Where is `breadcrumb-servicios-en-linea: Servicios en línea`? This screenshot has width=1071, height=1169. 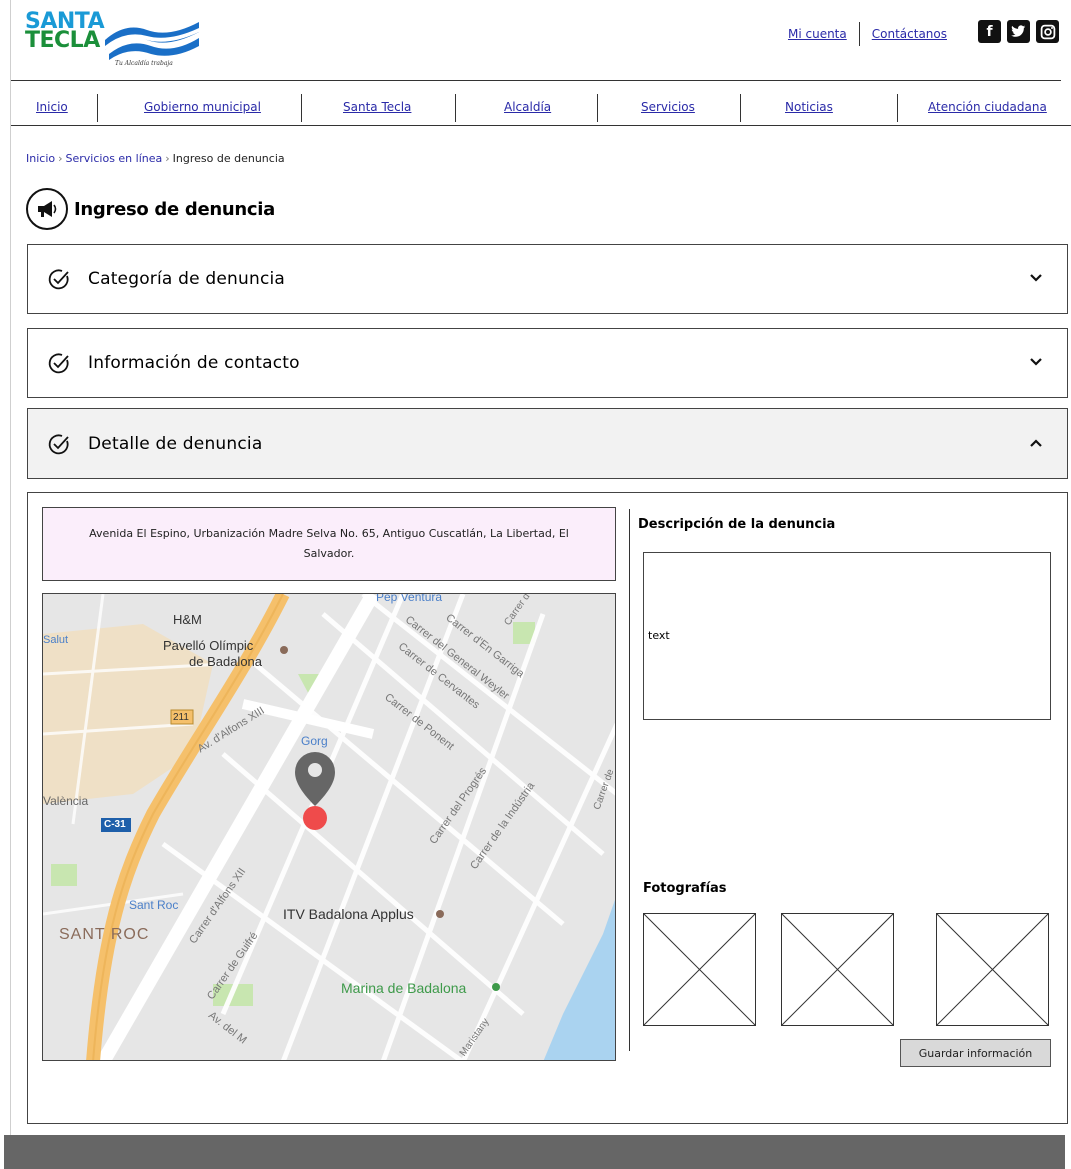
breadcrumb-servicios-en-linea: Servicios en línea is located at coordinates (114, 158).